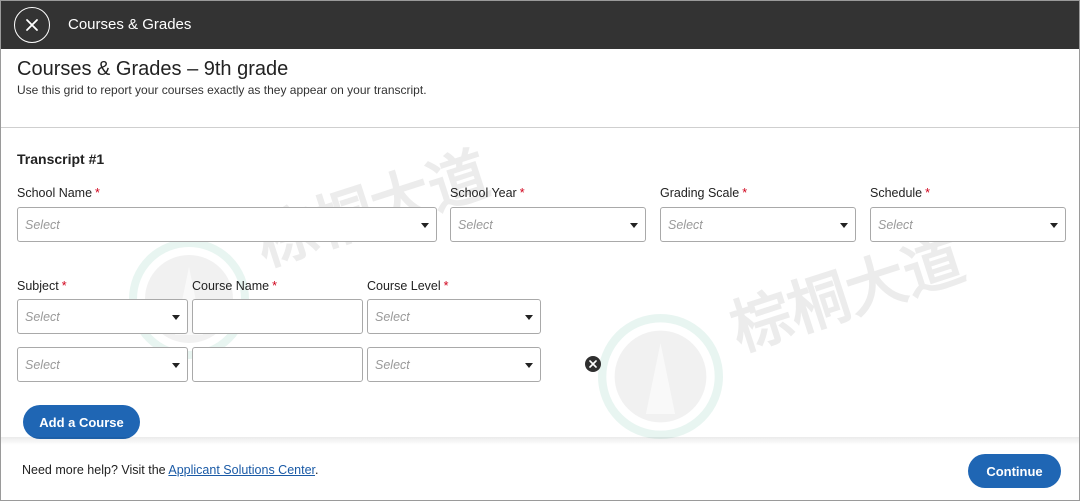 This screenshot has width=1080, height=501. What do you see at coordinates (130, 24) in the screenshot?
I see `top-bar-title: Courses & Grades` at bounding box center [130, 24].